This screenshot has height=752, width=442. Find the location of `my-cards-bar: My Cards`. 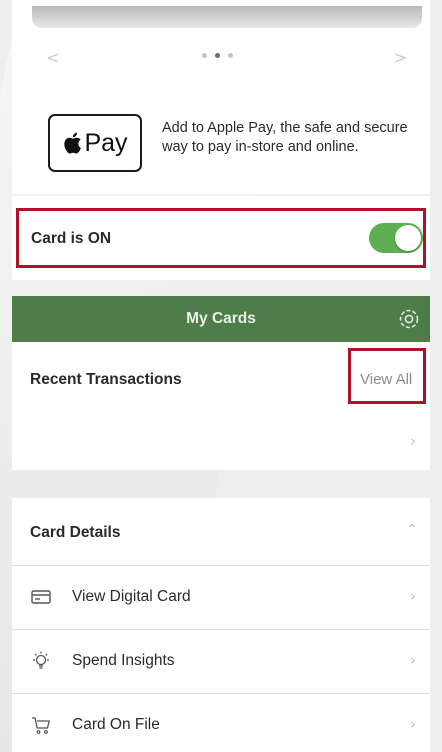

my-cards-bar: My Cards is located at coordinates (221, 319).